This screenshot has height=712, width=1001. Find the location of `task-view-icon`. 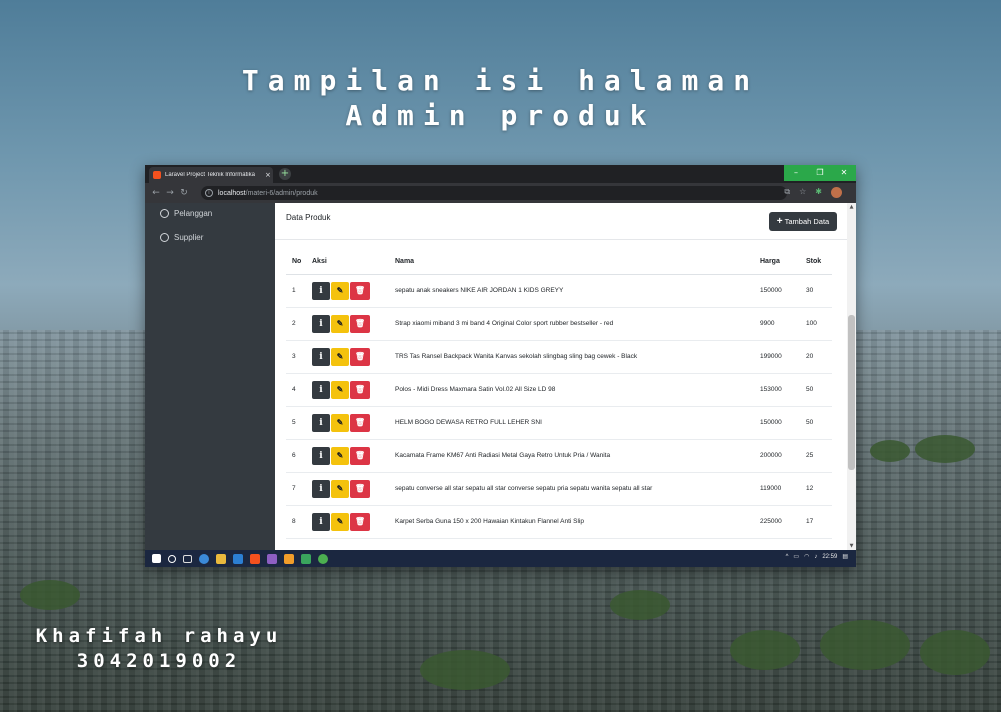

task-view-icon is located at coordinates (187, 558).